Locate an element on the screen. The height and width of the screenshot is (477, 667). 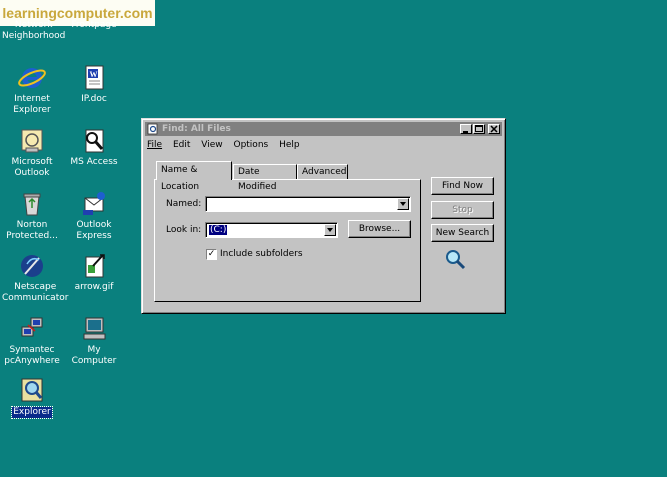
desktop-icon-label: Symantec pcAnywhere is located at coordinates (32, 355).